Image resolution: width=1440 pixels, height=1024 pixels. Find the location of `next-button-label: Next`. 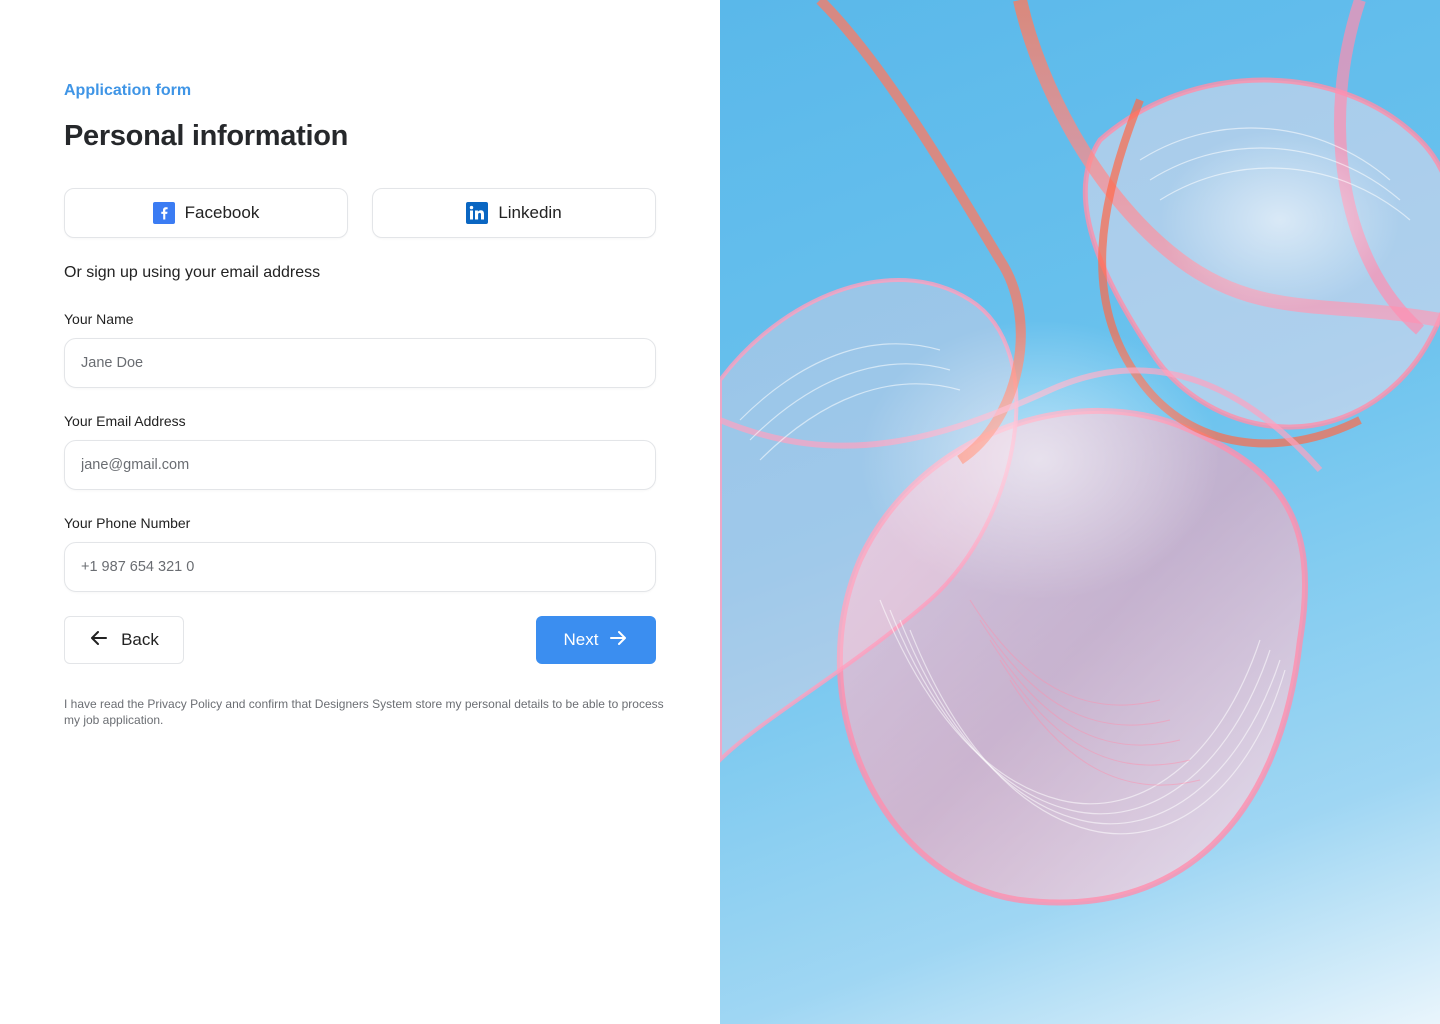

next-button-label: Next is located at coordinates (581, 639).